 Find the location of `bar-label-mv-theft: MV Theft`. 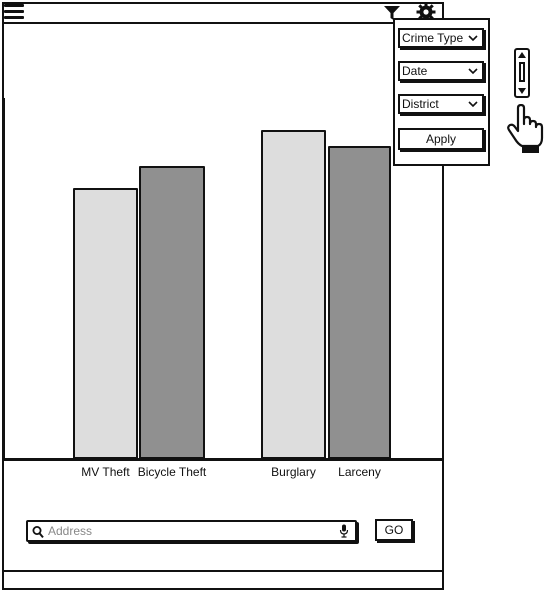

bar-label-mv-theft: MV Theft is located at coordinates (105, 472).